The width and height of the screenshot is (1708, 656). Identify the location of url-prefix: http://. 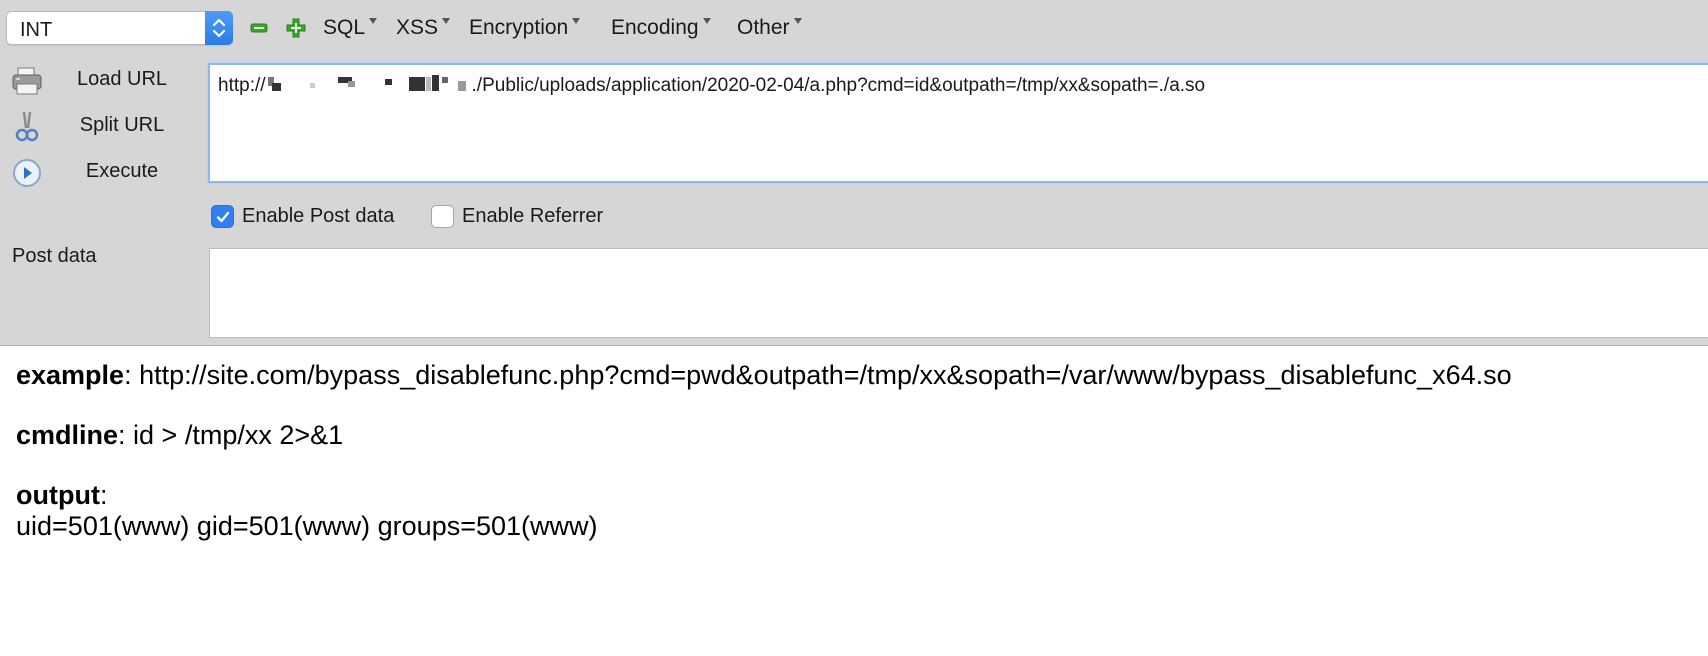
(242, 85).